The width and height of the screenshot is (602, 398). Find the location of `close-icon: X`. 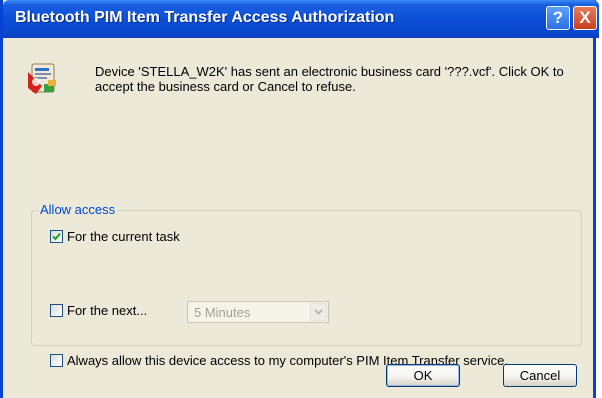

close-icon: X is located at coordinates (585, 17).